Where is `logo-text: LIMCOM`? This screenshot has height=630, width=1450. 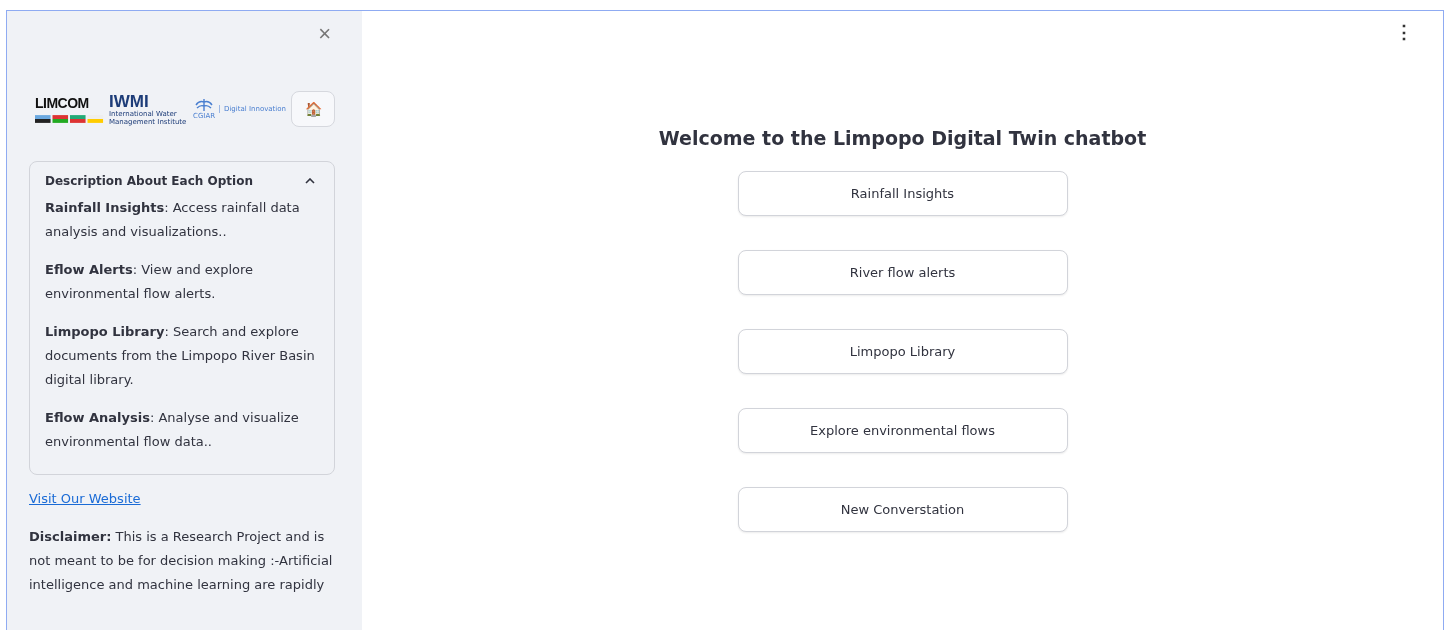 logo-text: LIMCOM is located at coordinates (62, 103).